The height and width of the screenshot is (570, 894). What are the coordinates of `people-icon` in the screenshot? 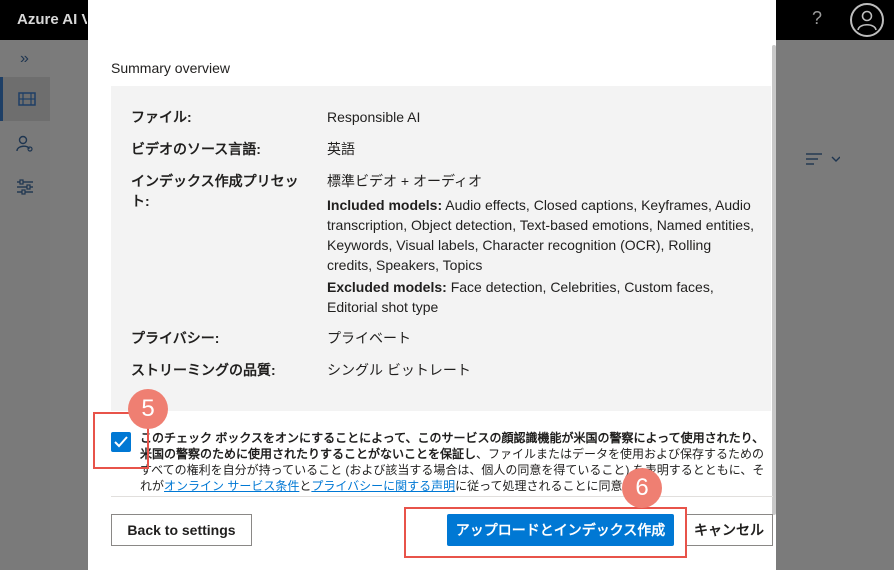 It's located at (24, 143).